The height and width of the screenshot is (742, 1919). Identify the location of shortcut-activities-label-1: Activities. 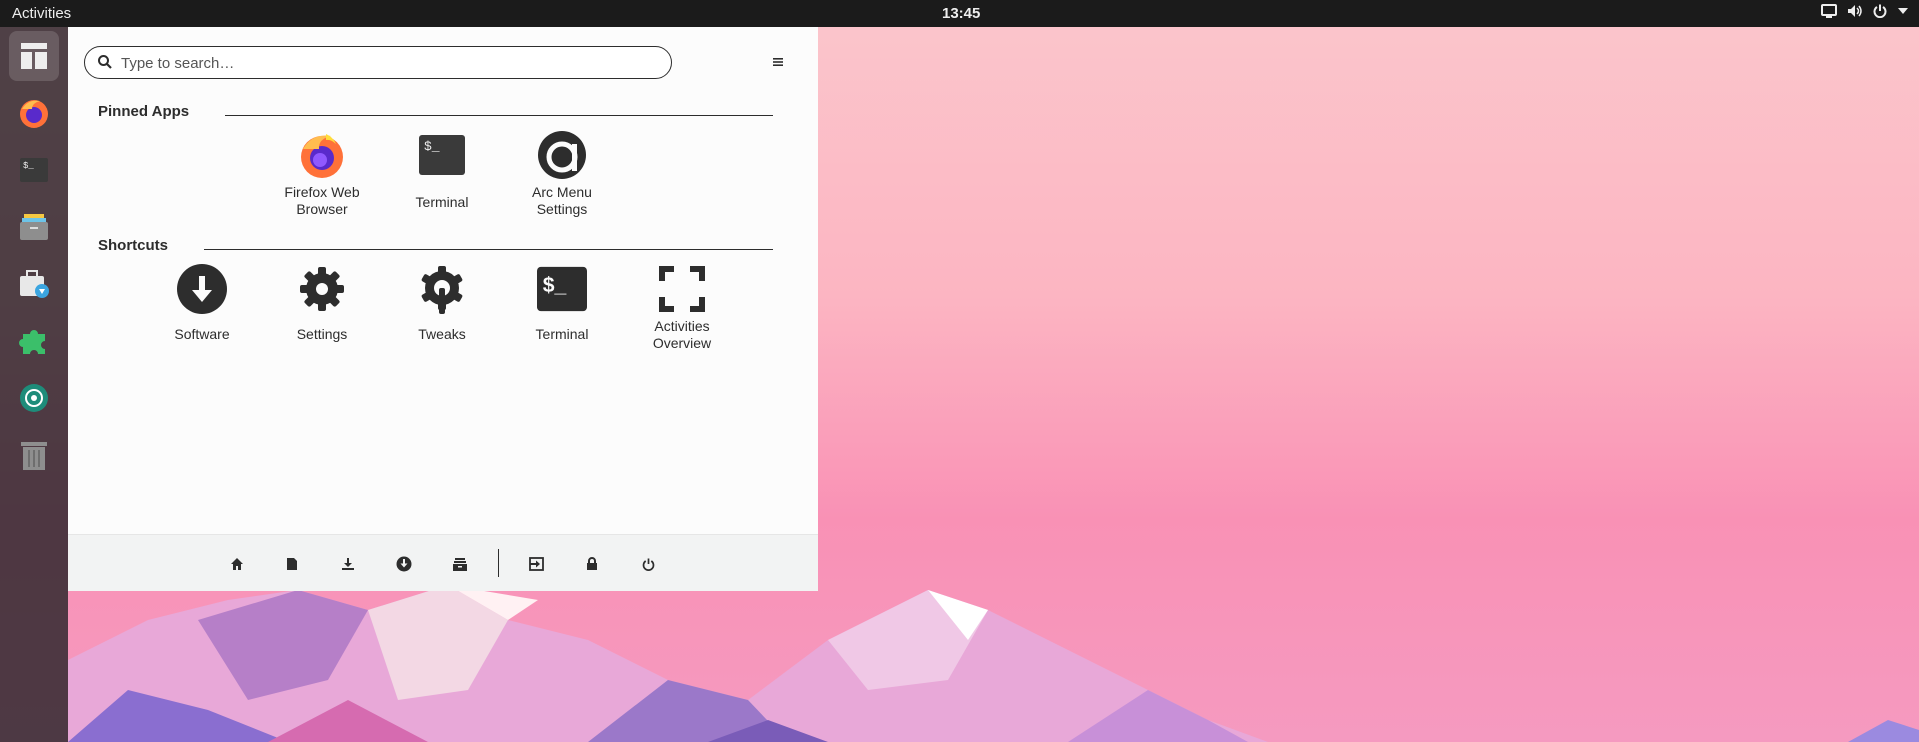
(682, 326).